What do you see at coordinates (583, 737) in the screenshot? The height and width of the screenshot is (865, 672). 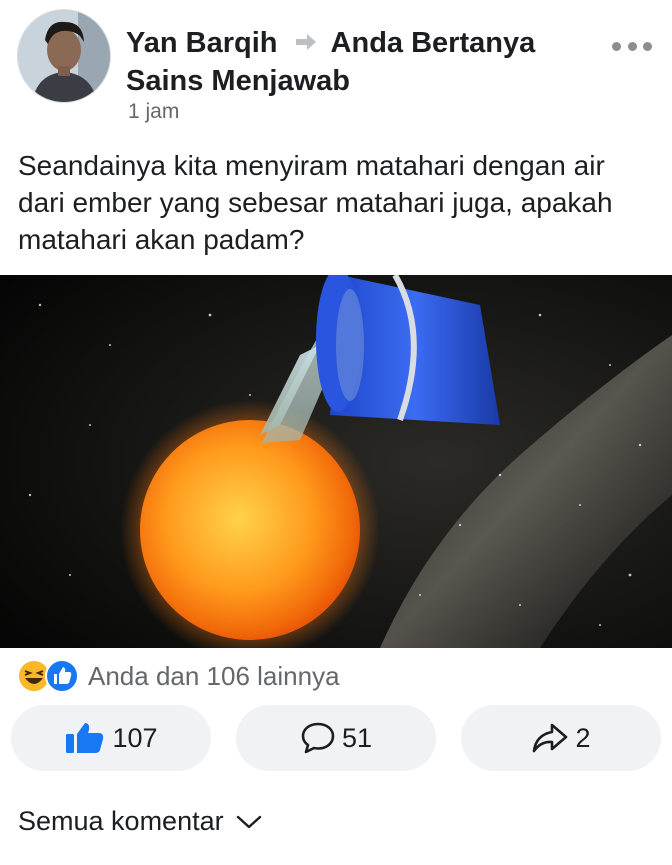 I see `share-count: 2` at bounding box center [583, 737].